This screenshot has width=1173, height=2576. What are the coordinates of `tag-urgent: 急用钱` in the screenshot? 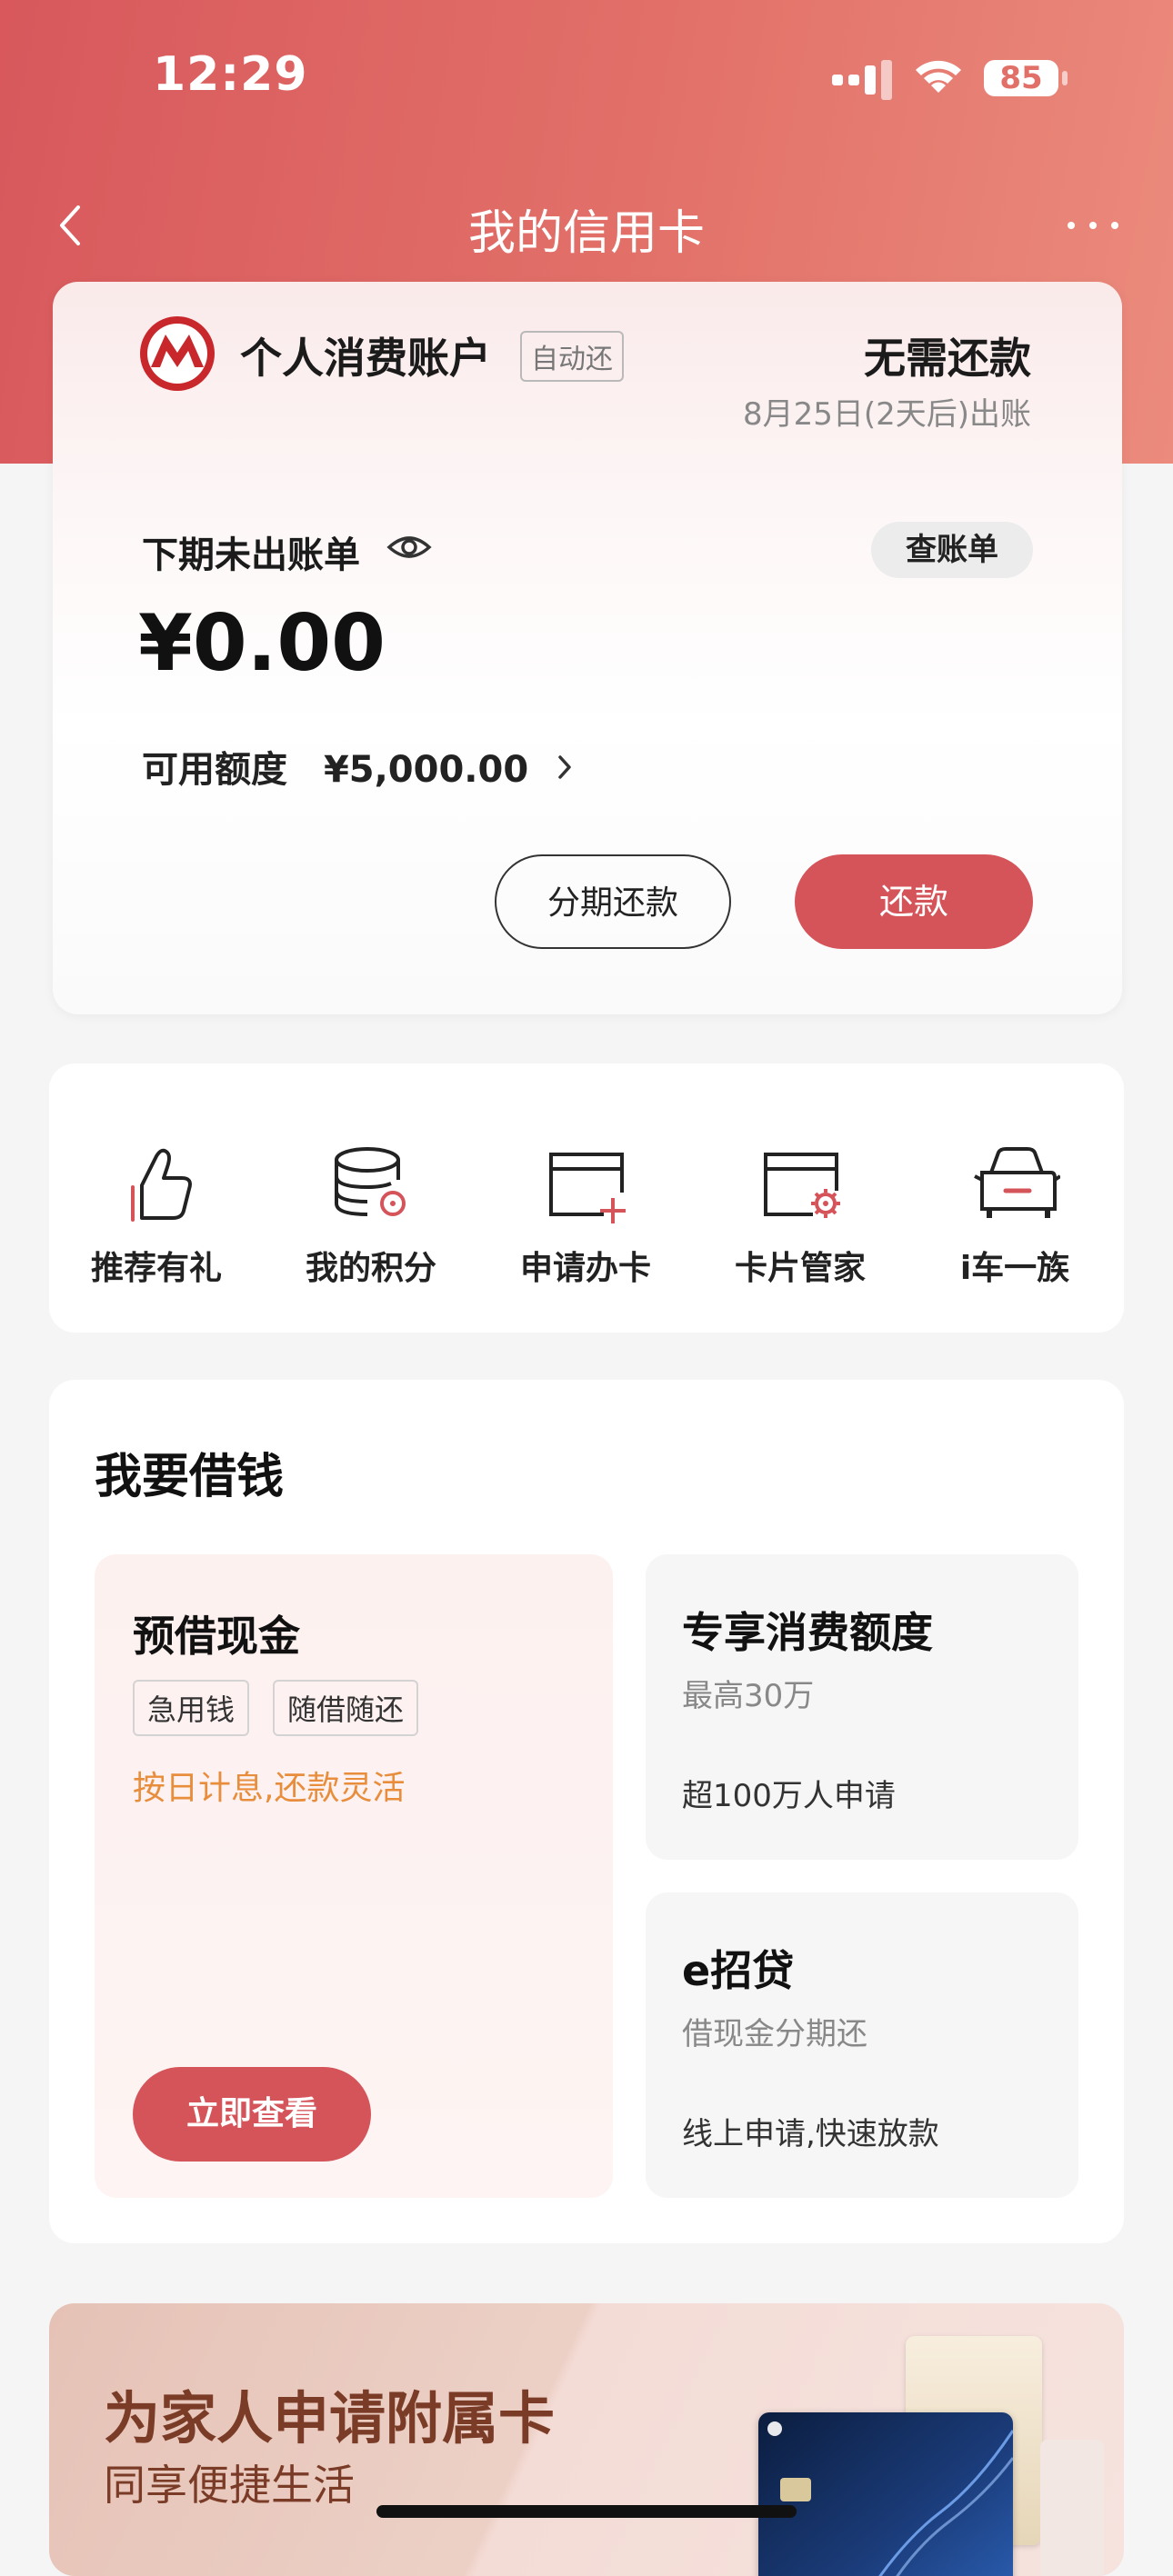 It's located at (192, 1708).